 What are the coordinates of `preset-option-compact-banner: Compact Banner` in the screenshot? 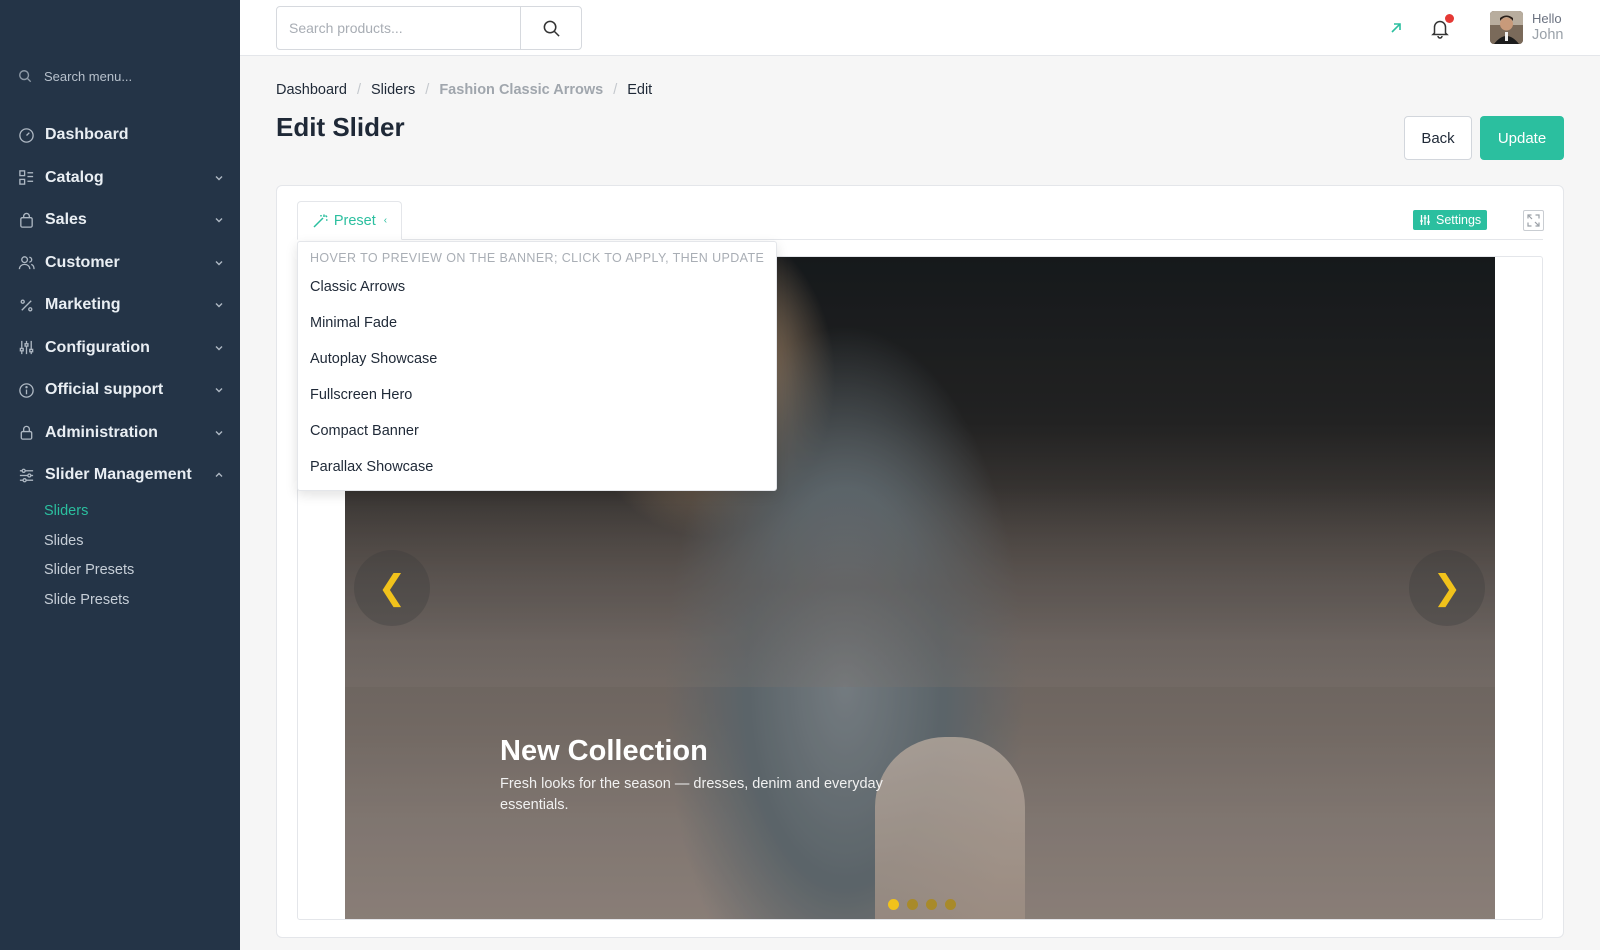 It's located at (537, 431).